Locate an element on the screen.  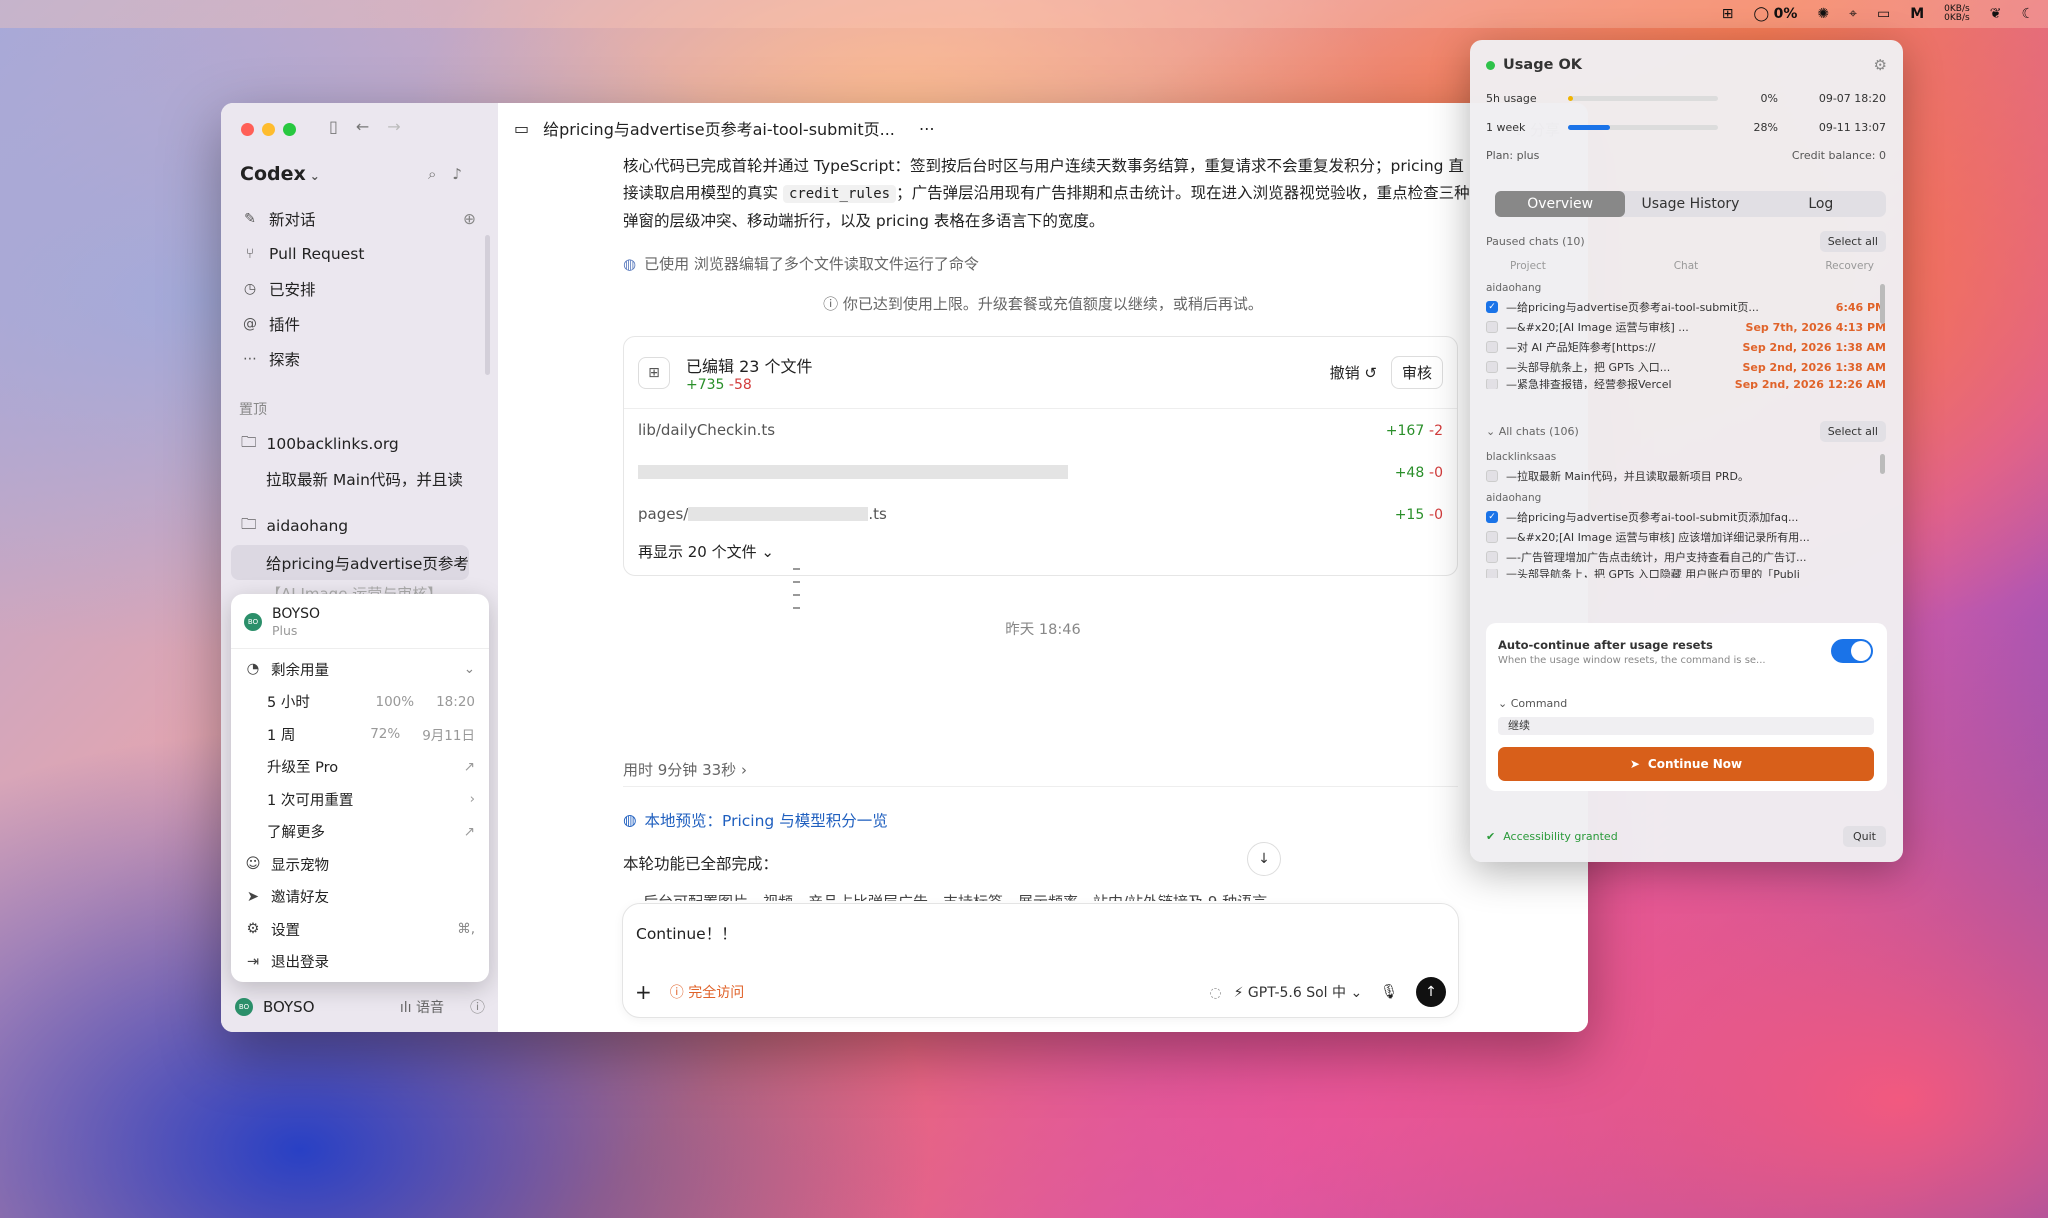
sidebar-nav: ✎ 新对话 ⊕ ⑂ Pull Request ◷ 已安排 @ 插件 ⋯ 探索 is located at coordinates (358, 288).